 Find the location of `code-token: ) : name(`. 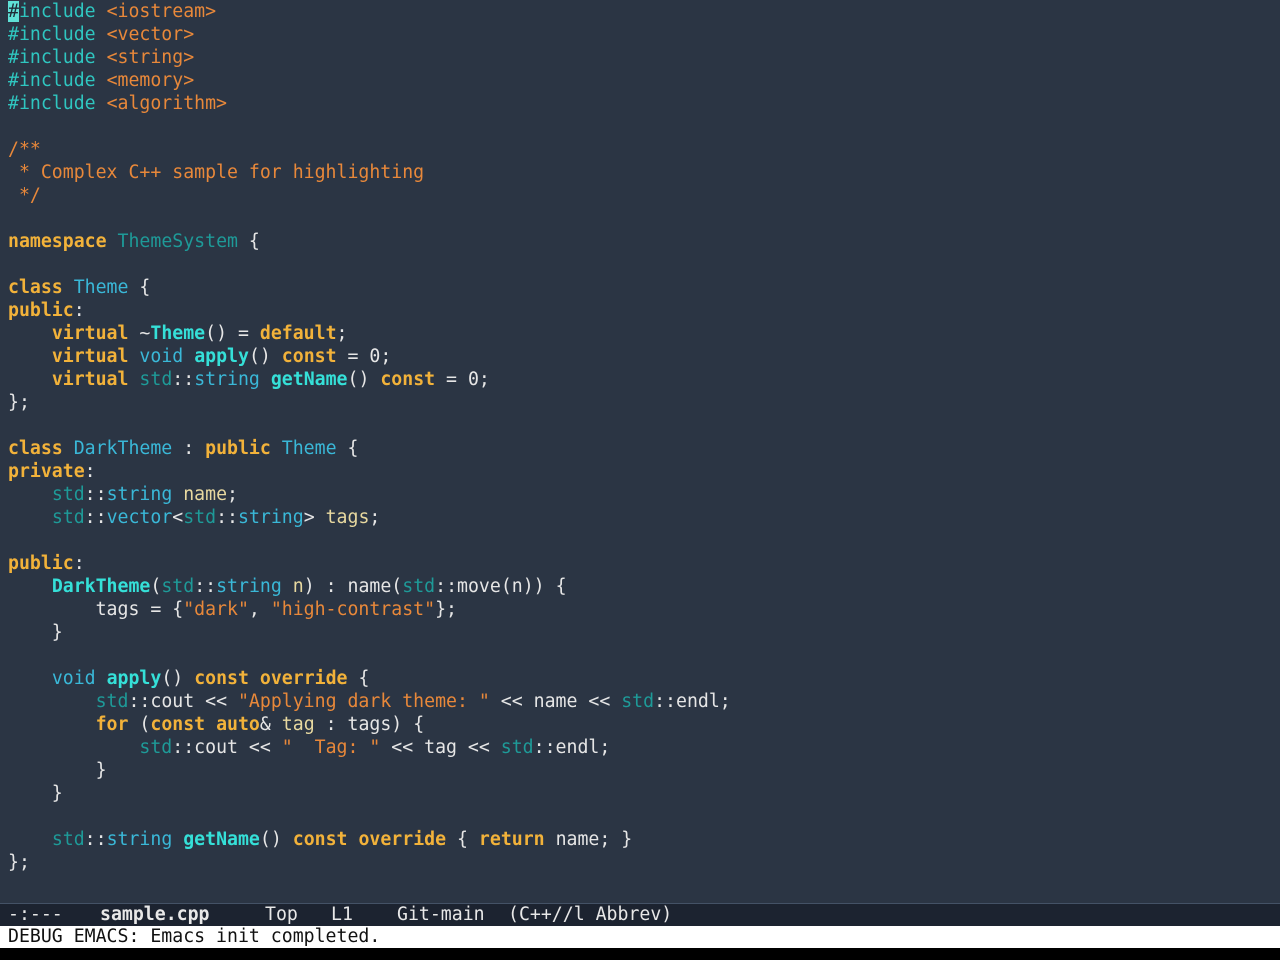

code-token: ) : name( is located at coordinates (353, 586).